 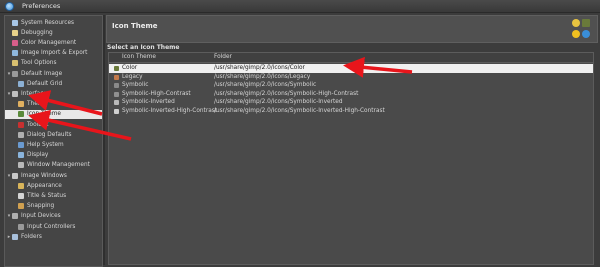 I want to click on snapping-icon, so click(x=21, y=206).